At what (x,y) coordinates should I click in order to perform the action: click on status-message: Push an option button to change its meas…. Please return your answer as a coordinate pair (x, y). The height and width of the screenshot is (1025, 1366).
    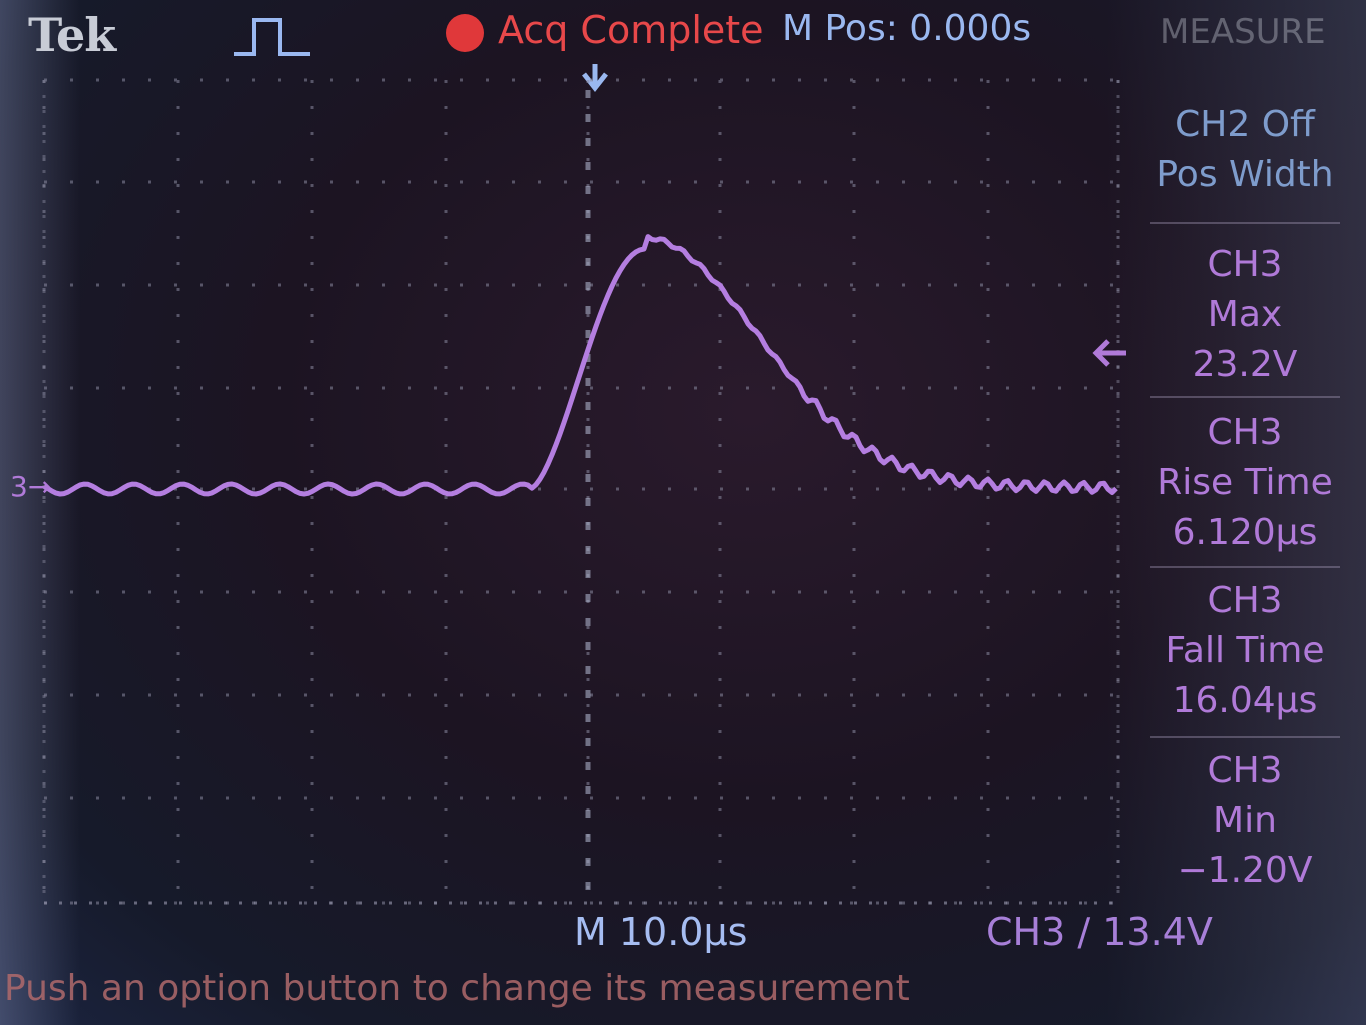
    Looking at the image, I should click on (457, 988).